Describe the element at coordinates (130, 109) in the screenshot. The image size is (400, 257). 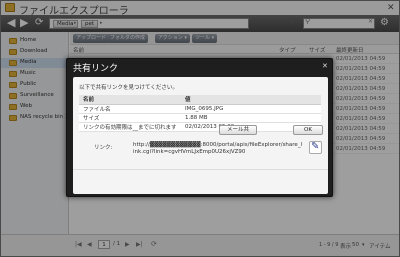
I see `row-name: ファイル名` at that location.